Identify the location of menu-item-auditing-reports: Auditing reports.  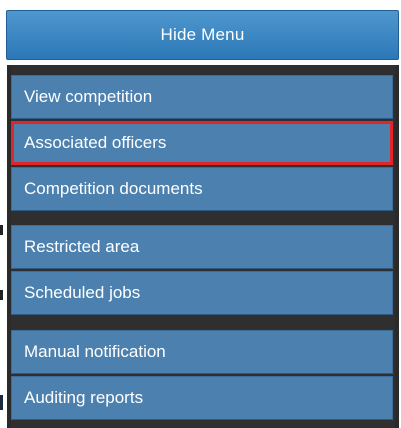
(202, 398).